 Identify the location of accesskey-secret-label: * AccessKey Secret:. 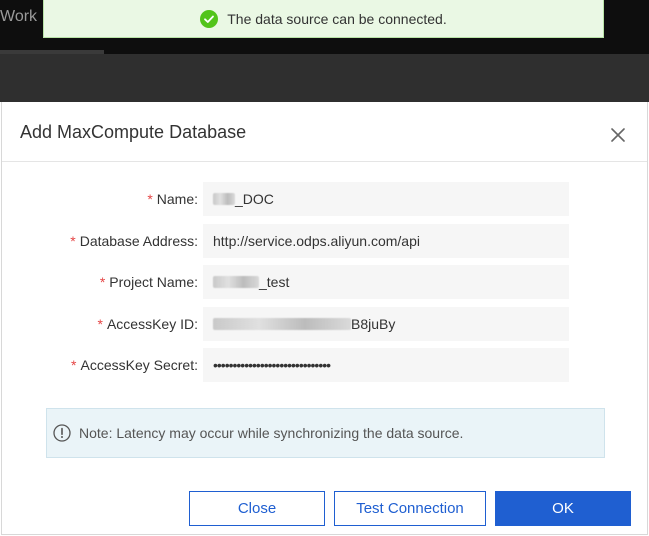
(134, 365).